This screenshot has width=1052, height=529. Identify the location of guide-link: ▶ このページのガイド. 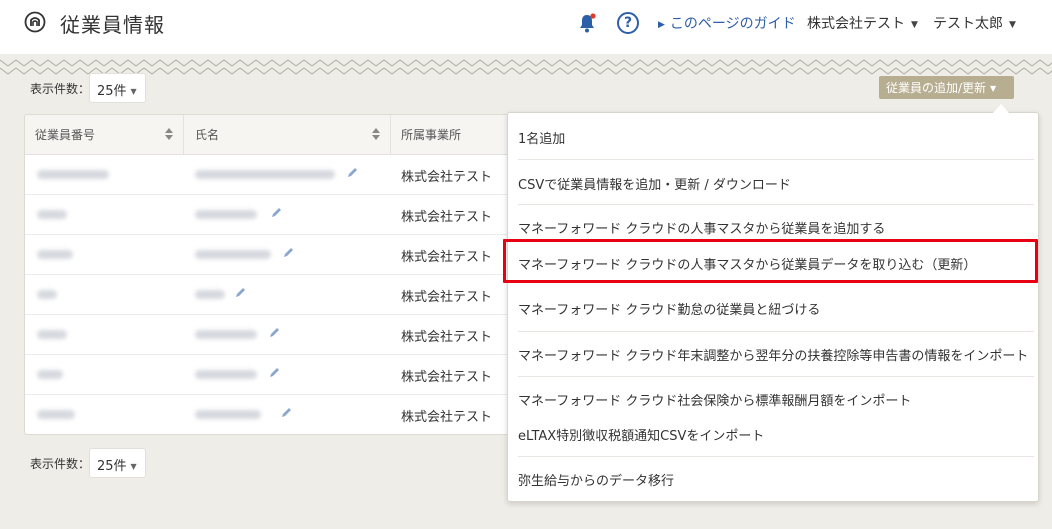
(727, 23).